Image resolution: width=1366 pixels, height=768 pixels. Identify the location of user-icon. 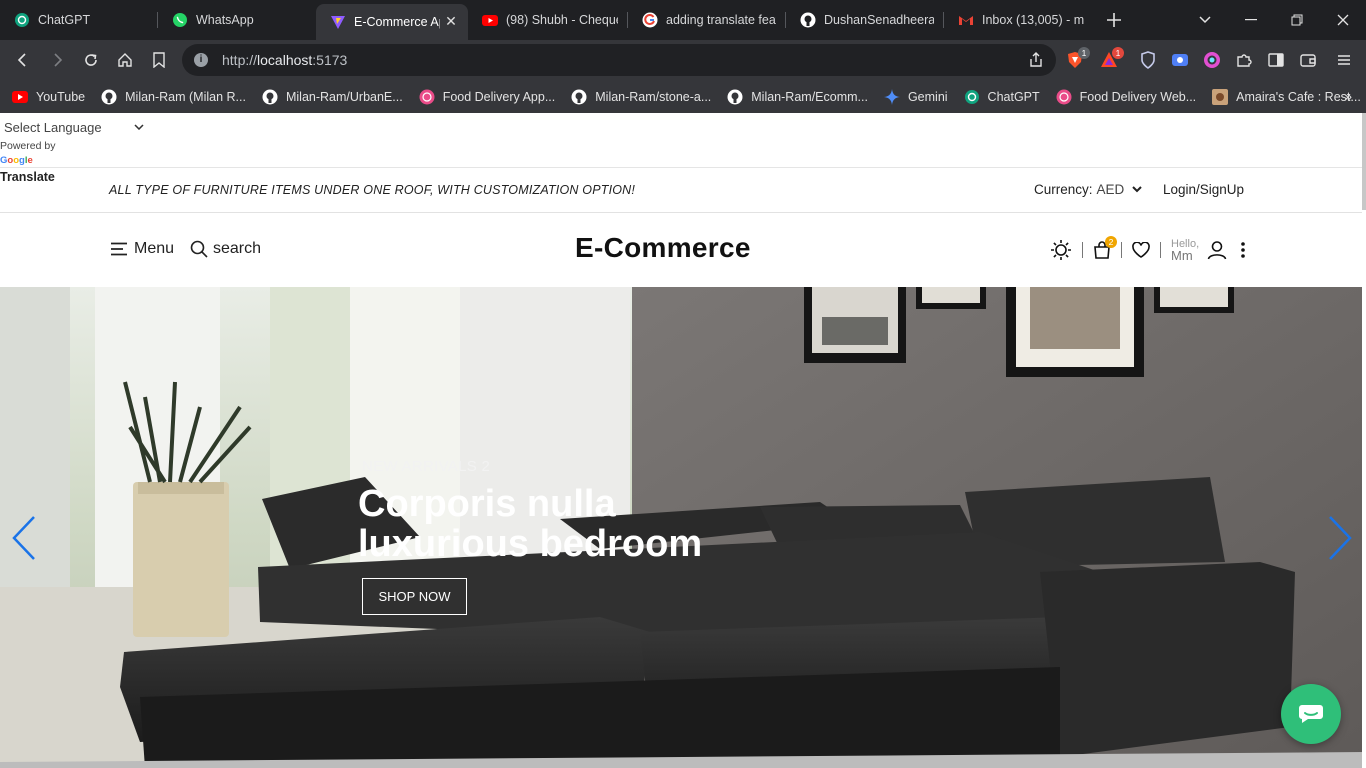
(1217, 250).